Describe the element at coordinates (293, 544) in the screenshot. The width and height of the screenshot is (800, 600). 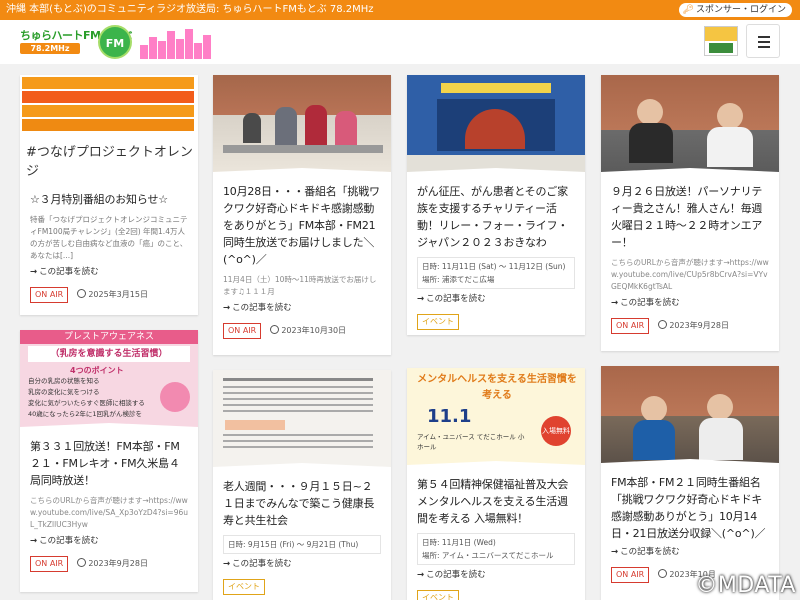
I see `event-date: 日時: 9月15日 (Fri) 〜 9月21日 (Thu)` at that location.